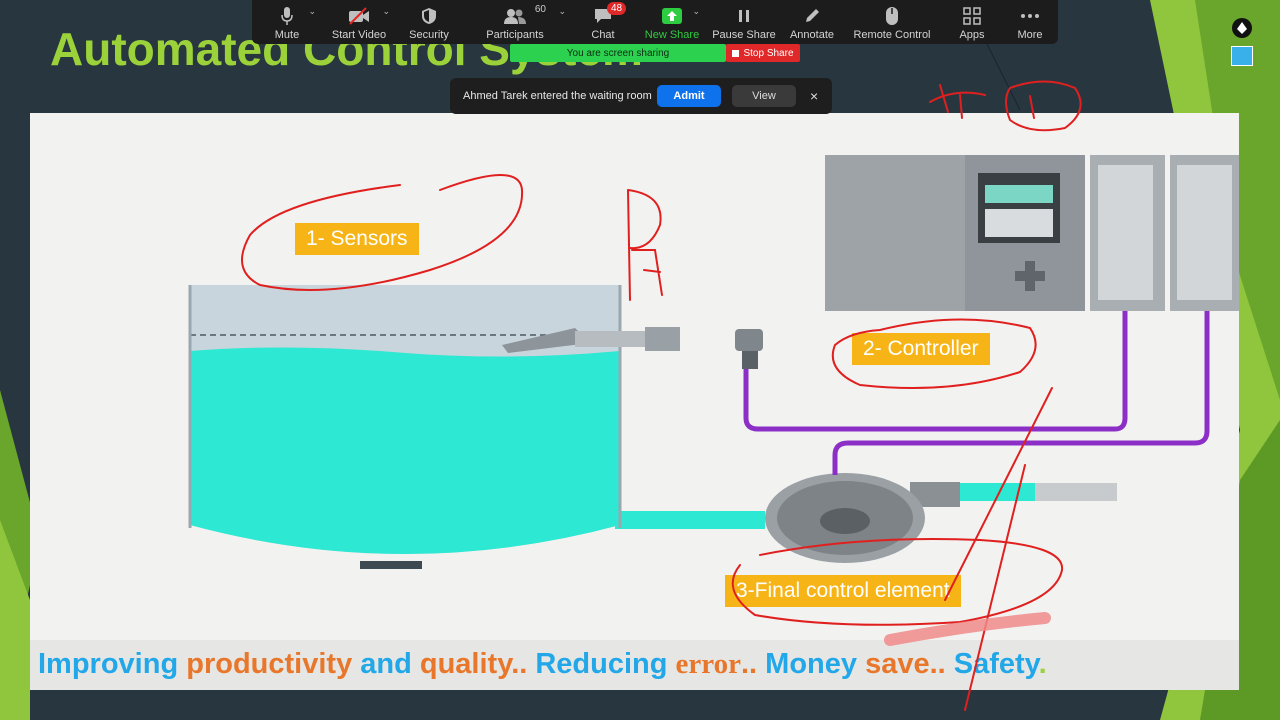 Image resolution: width=1280 pixels, height=720 pixels. I want to click on participant-count: 60, so click(540, 9).